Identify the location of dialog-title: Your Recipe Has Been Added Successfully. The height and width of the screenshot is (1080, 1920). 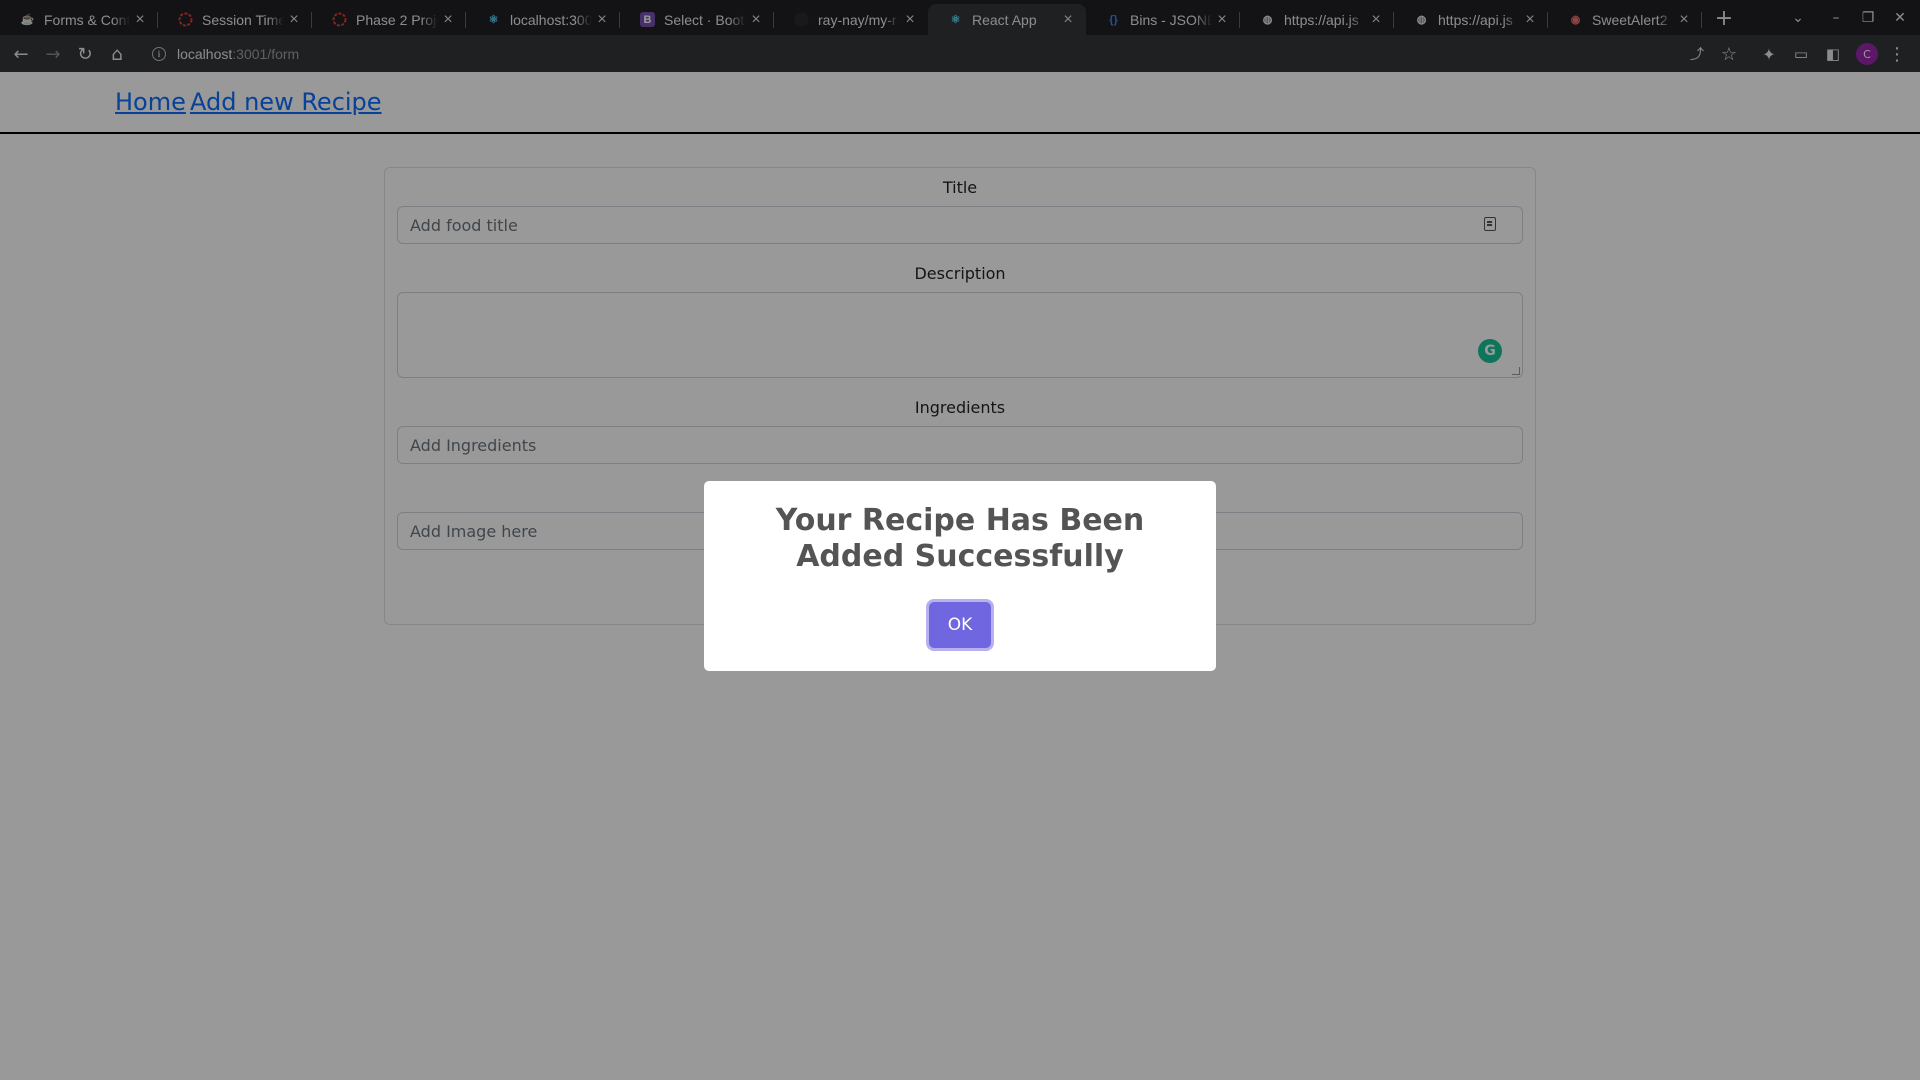
(960, 538).